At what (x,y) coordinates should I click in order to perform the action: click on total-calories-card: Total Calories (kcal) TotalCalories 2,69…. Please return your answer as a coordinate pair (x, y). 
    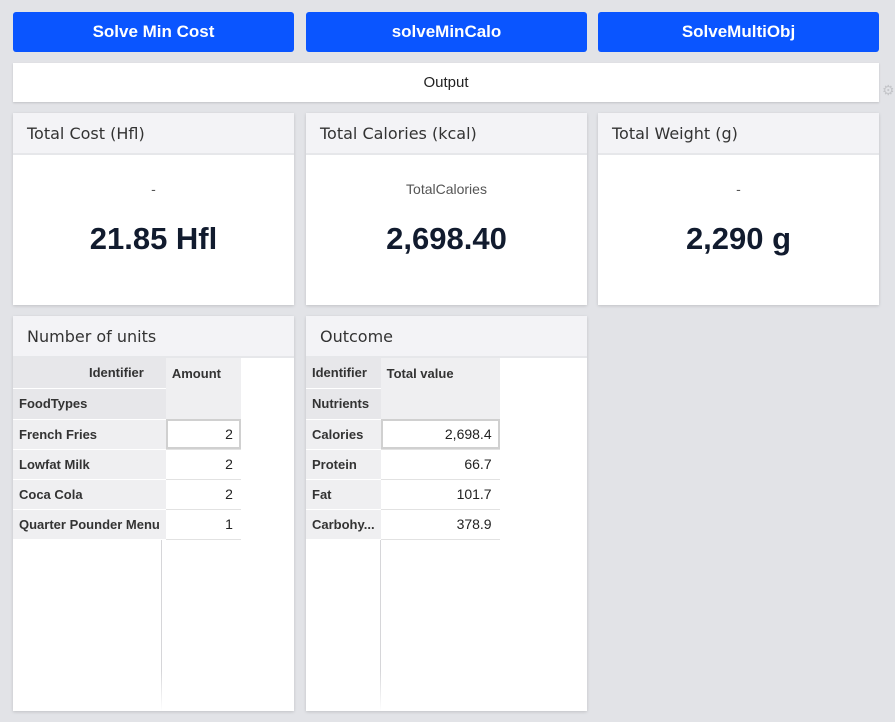
    Looking at the image, I should click on (446, 209).